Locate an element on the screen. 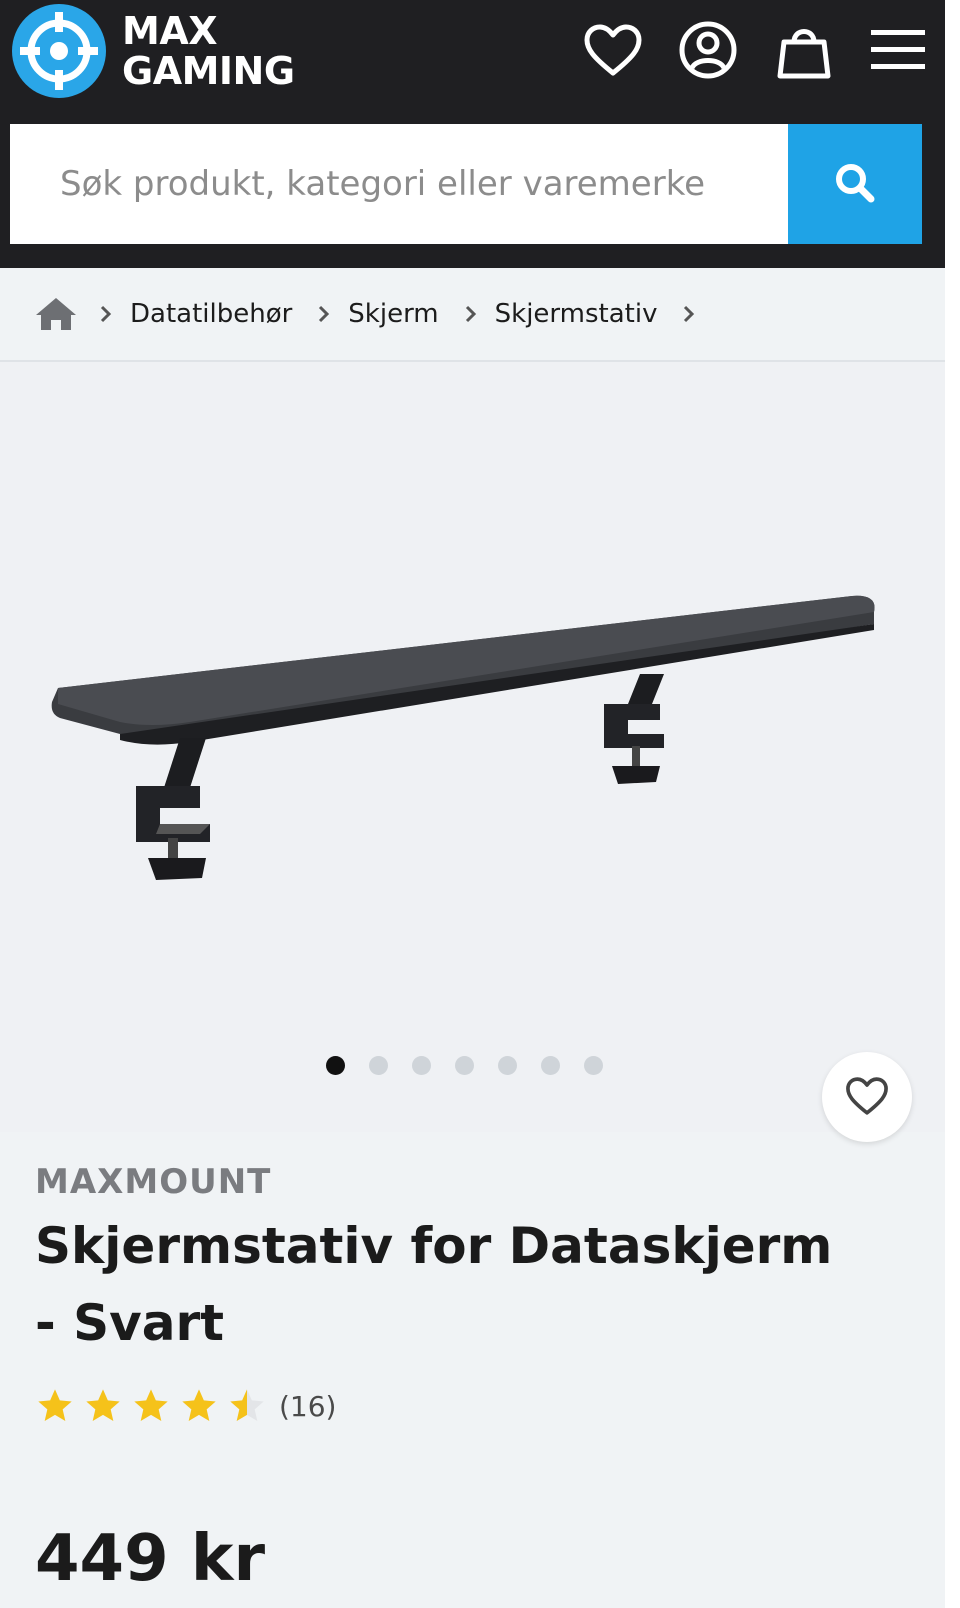 The width and height of the screenshot is (960, 1608). wishlist-heart-icon is located at coordinates (613, 50).